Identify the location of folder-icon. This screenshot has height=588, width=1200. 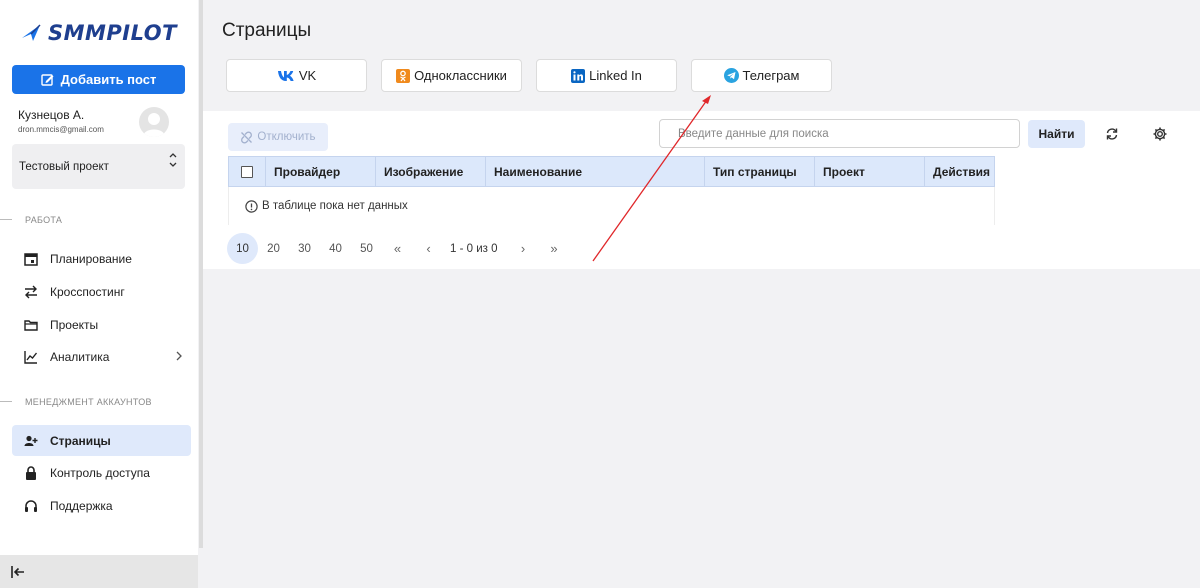
(31, 325).